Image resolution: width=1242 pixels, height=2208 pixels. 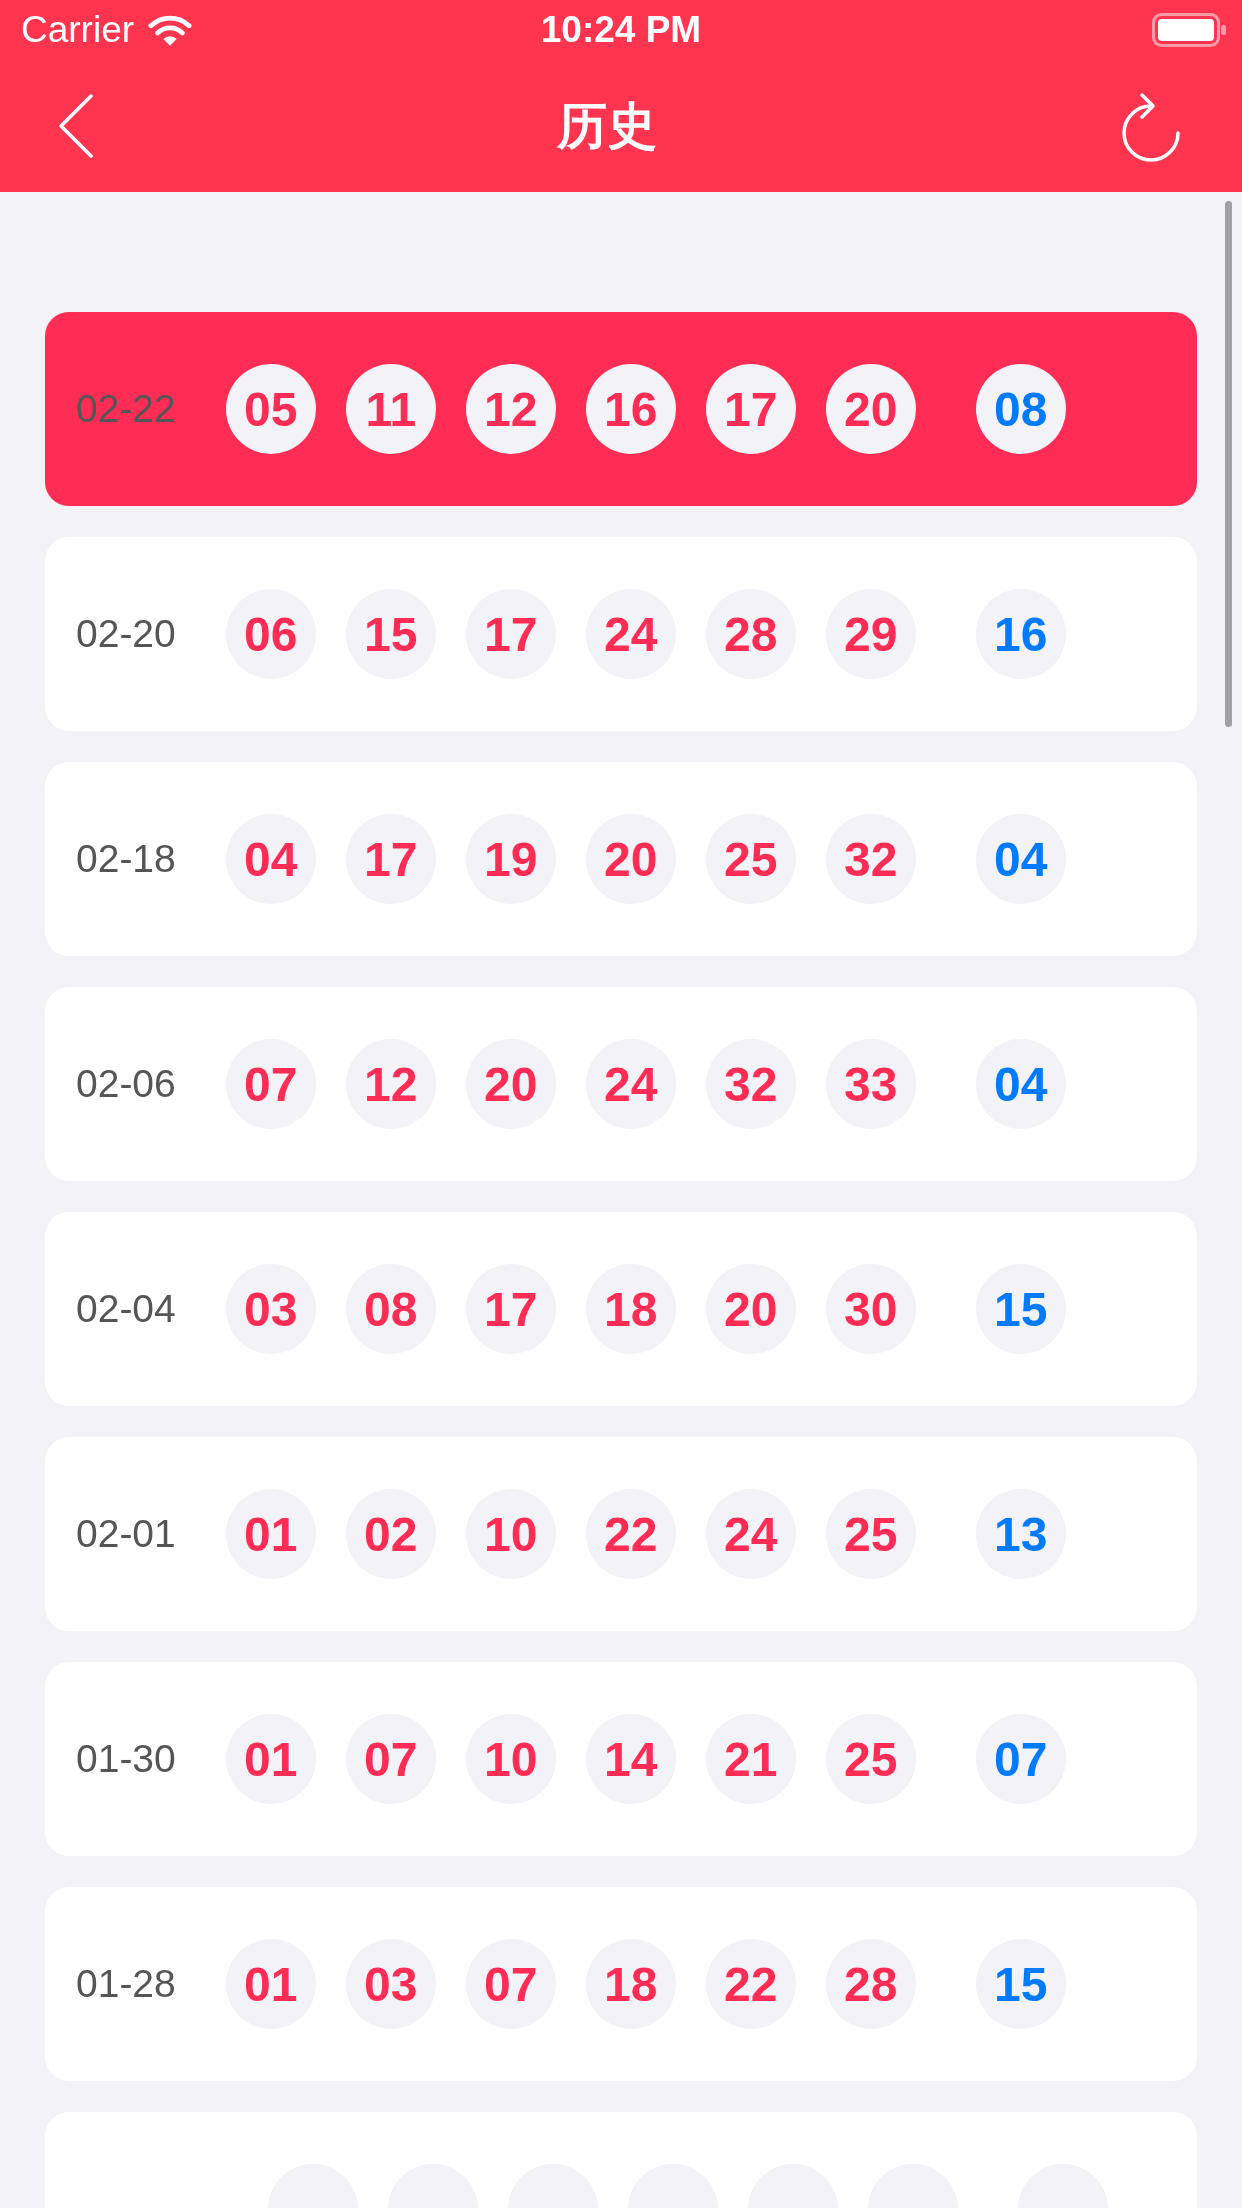 I want to click on time-label: 10:24 PM, so click(x=621, y=30).